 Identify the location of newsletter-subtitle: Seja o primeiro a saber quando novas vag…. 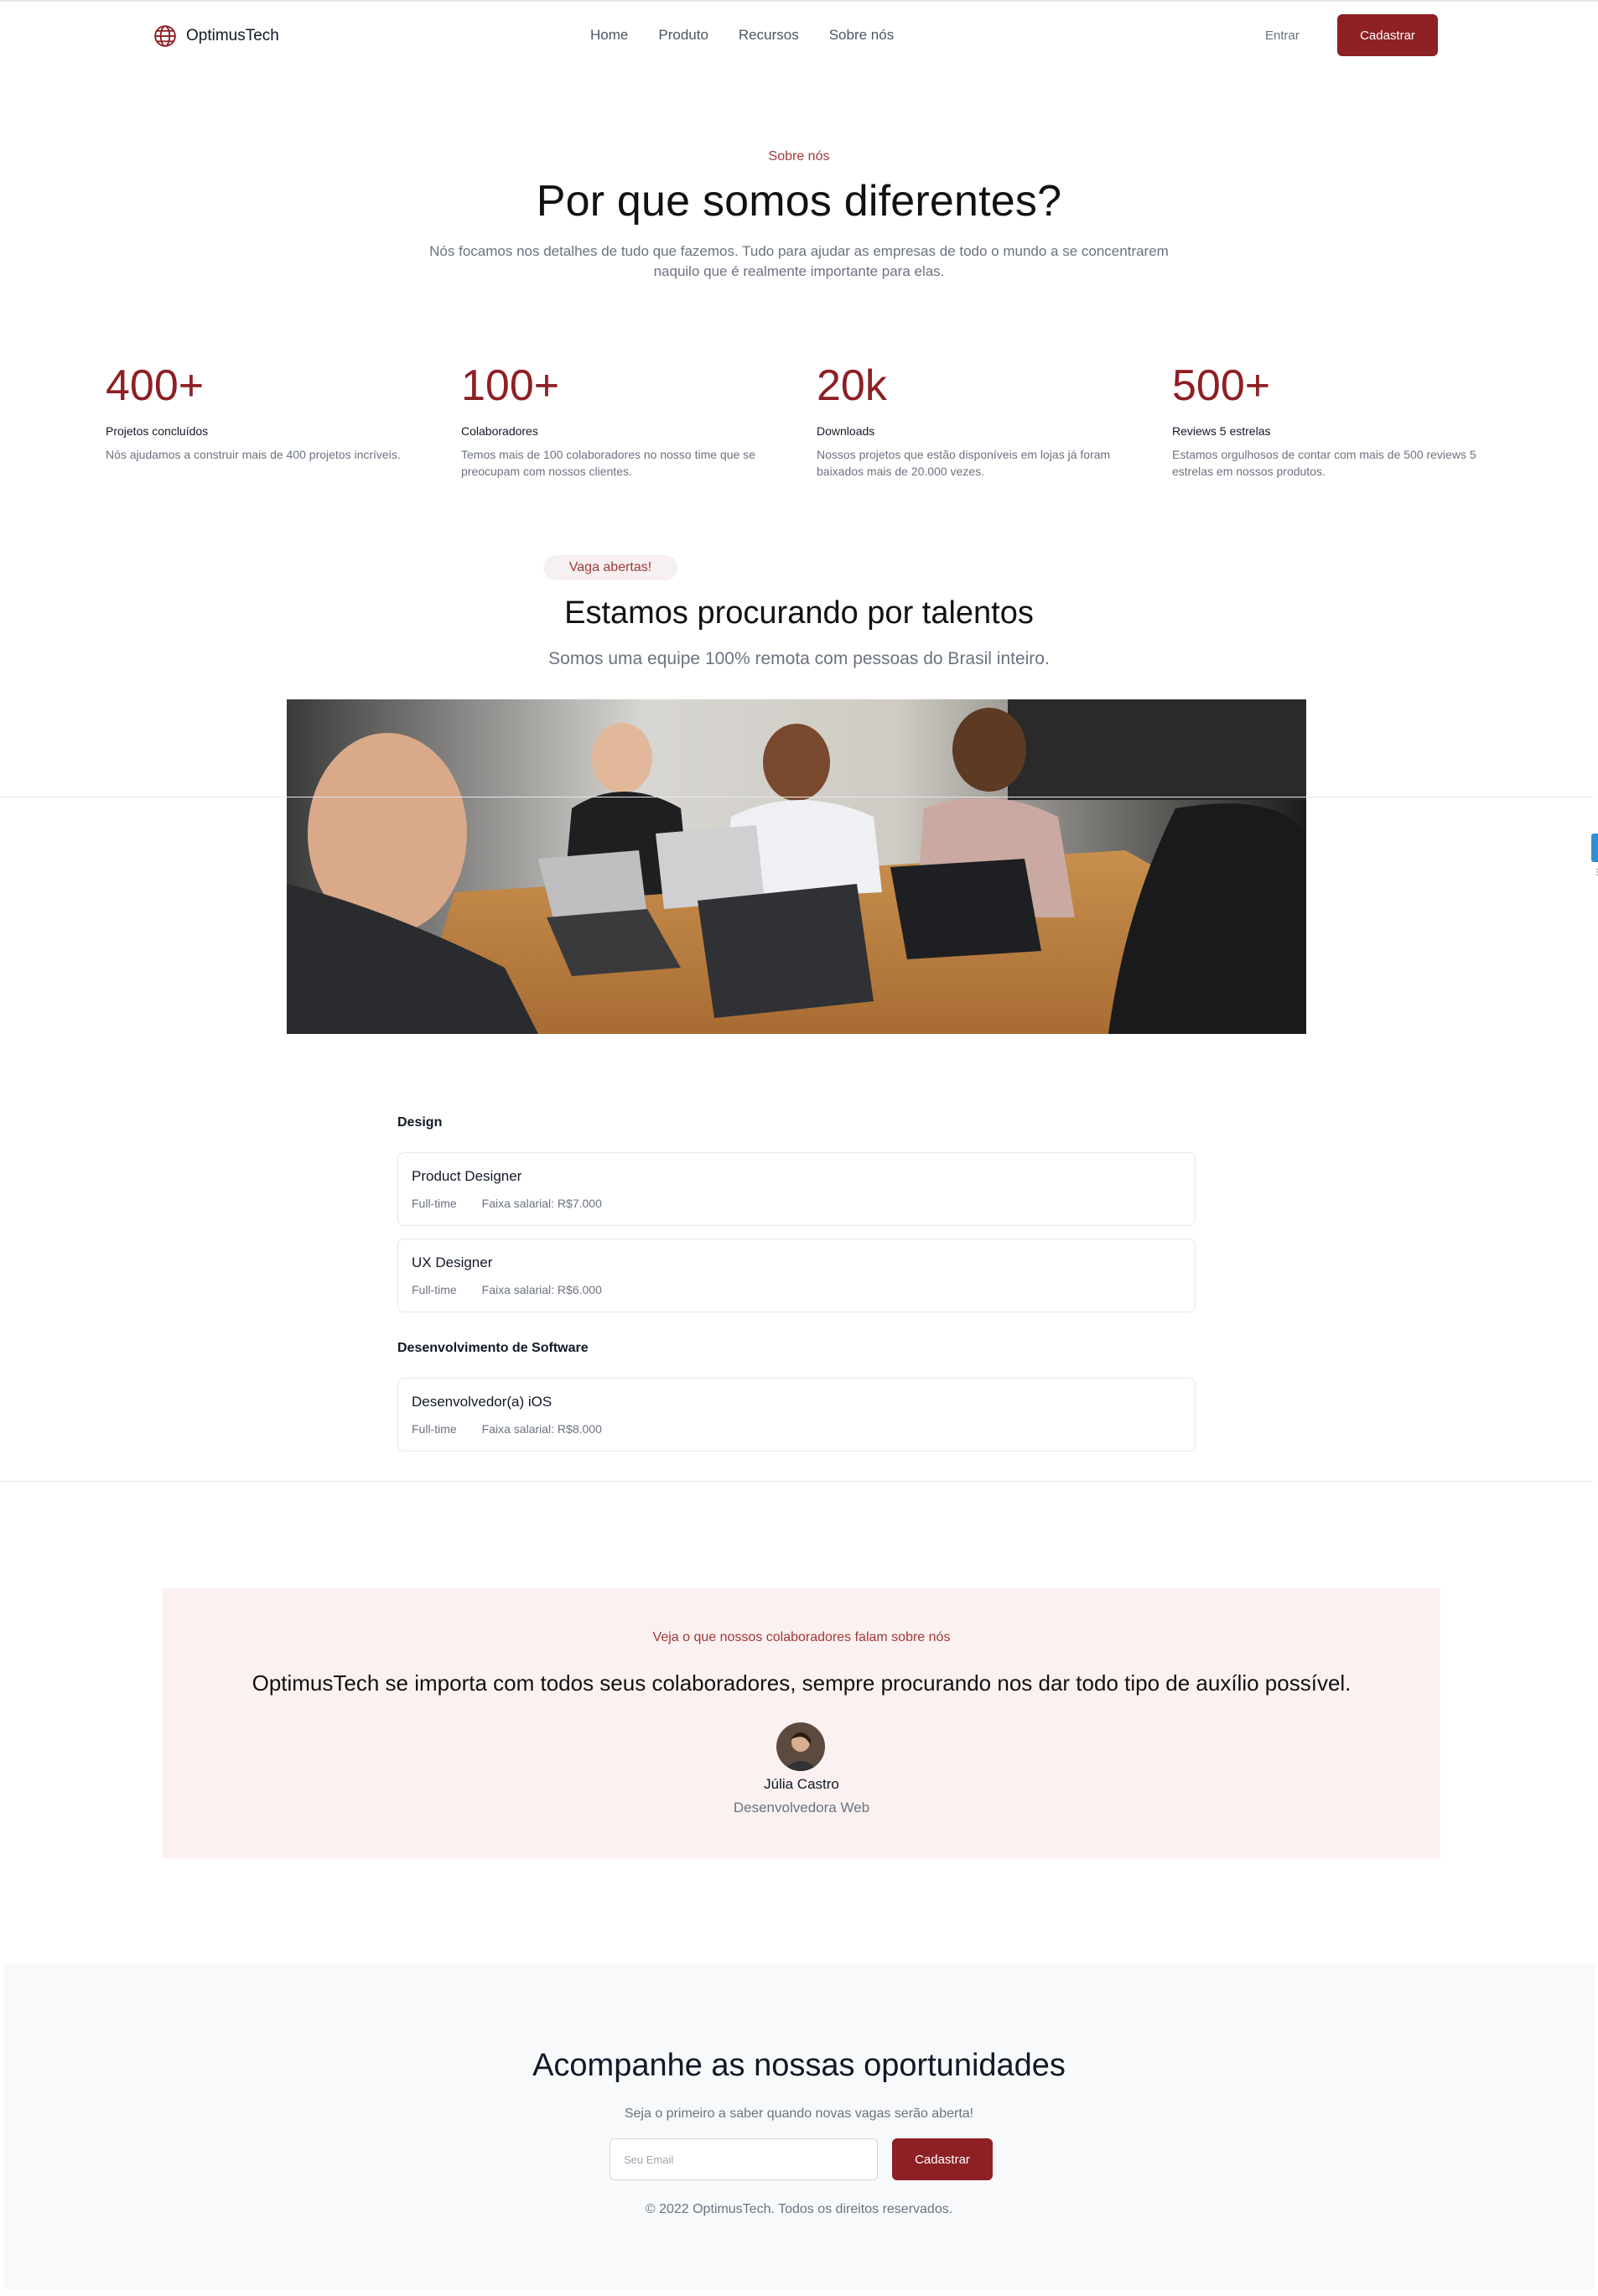
(799, 2113).